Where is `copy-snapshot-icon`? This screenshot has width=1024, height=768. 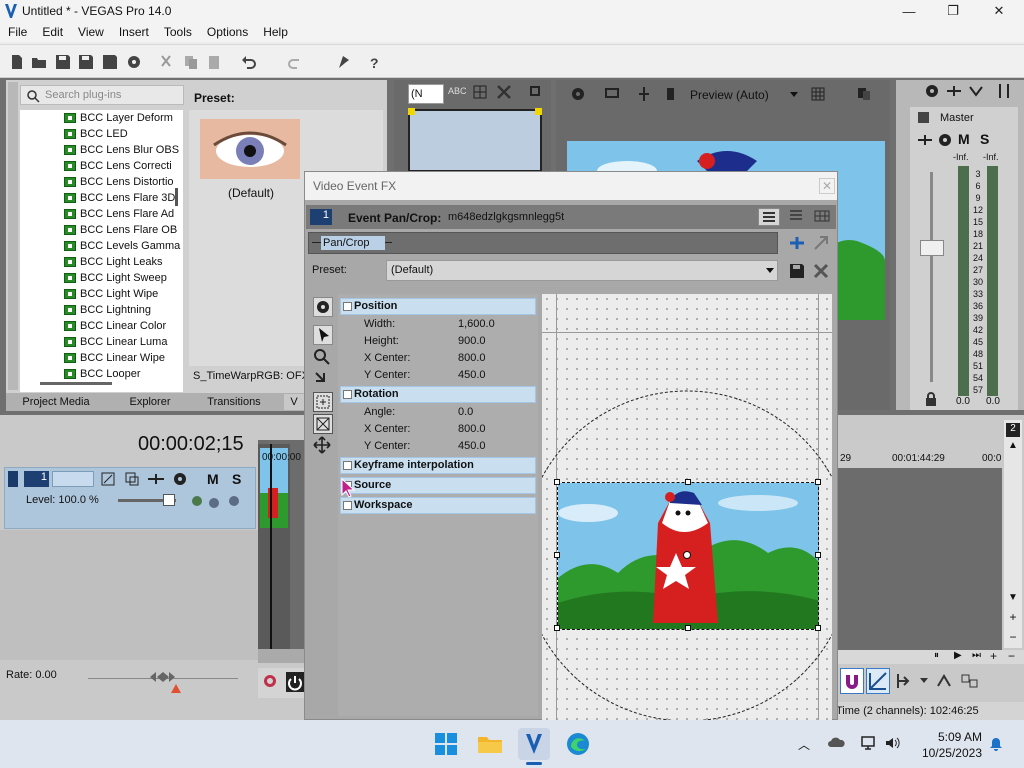 copy-snapshot-icon is located at coordinates (864, 94).